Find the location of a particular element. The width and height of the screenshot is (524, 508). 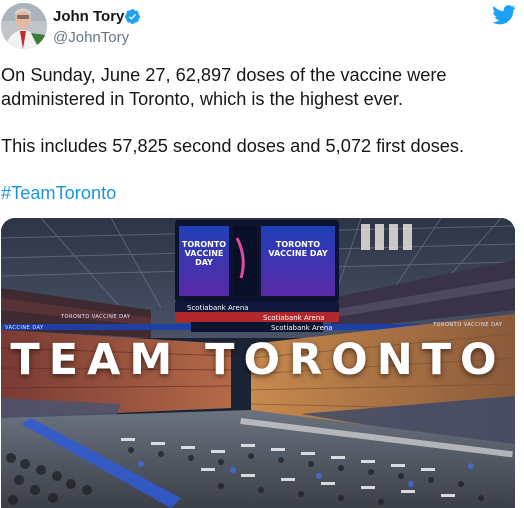

scoreboard-right-text: TORONTO VACCINE DAY is located at coordinates (298, 249).